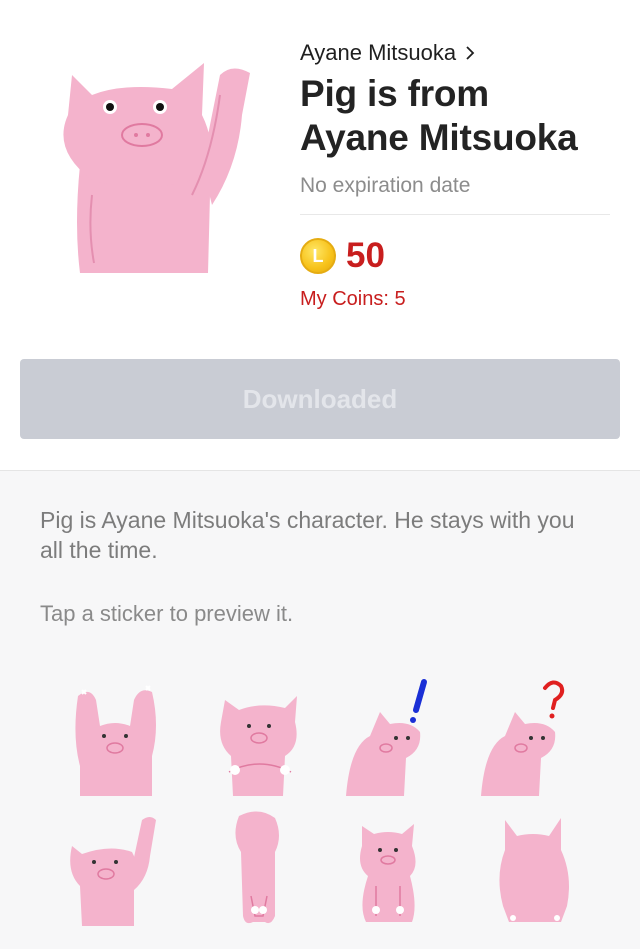  What do you see at coordinates (318, 256) in the screenshot?
I see `coin-icon: L` at bounding box center [318, 256].